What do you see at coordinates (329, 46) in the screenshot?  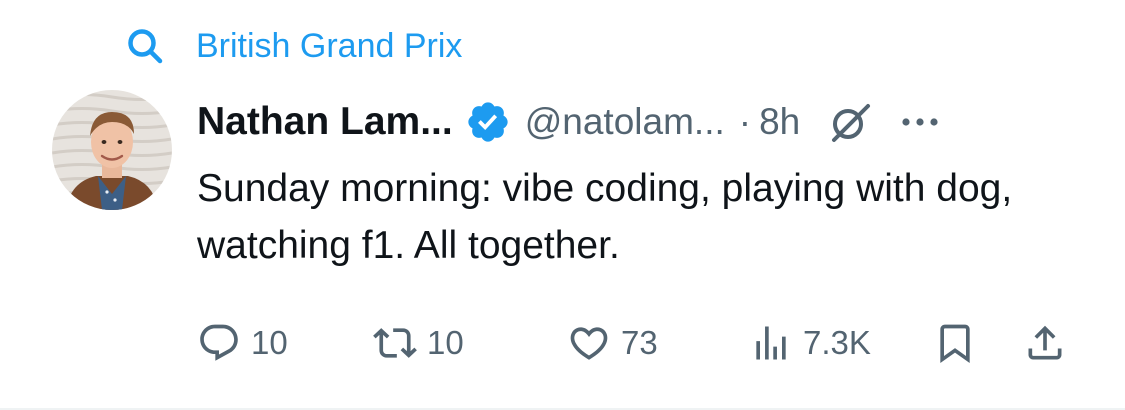 I see `search-context-label: British Grand Prix` at bounding box center [329, 46].